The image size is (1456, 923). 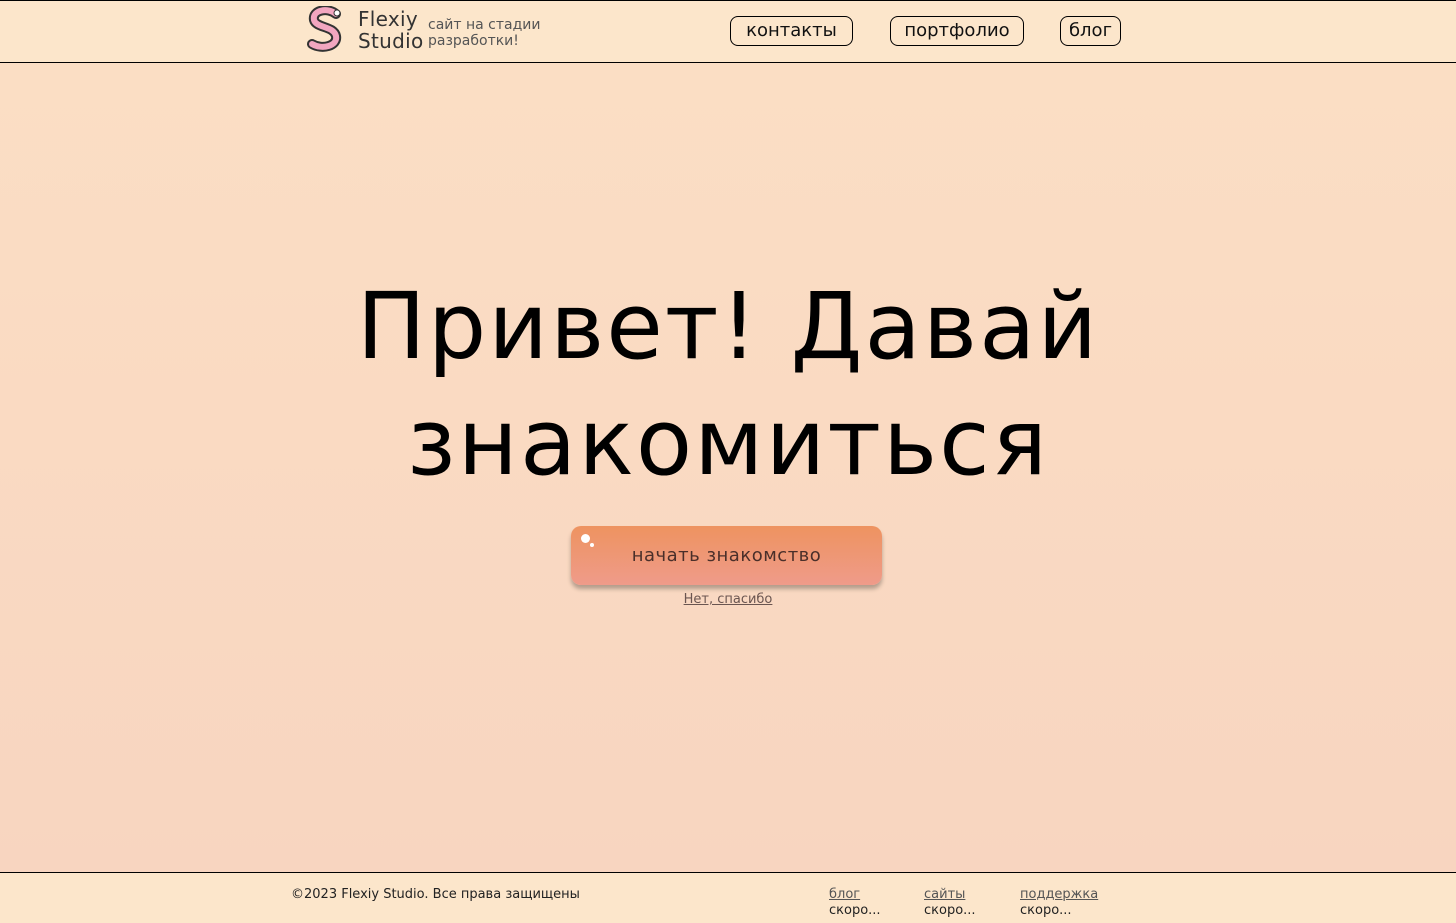 I want to click on brand-line-1: Flexiy, so click(x=388, y=19).